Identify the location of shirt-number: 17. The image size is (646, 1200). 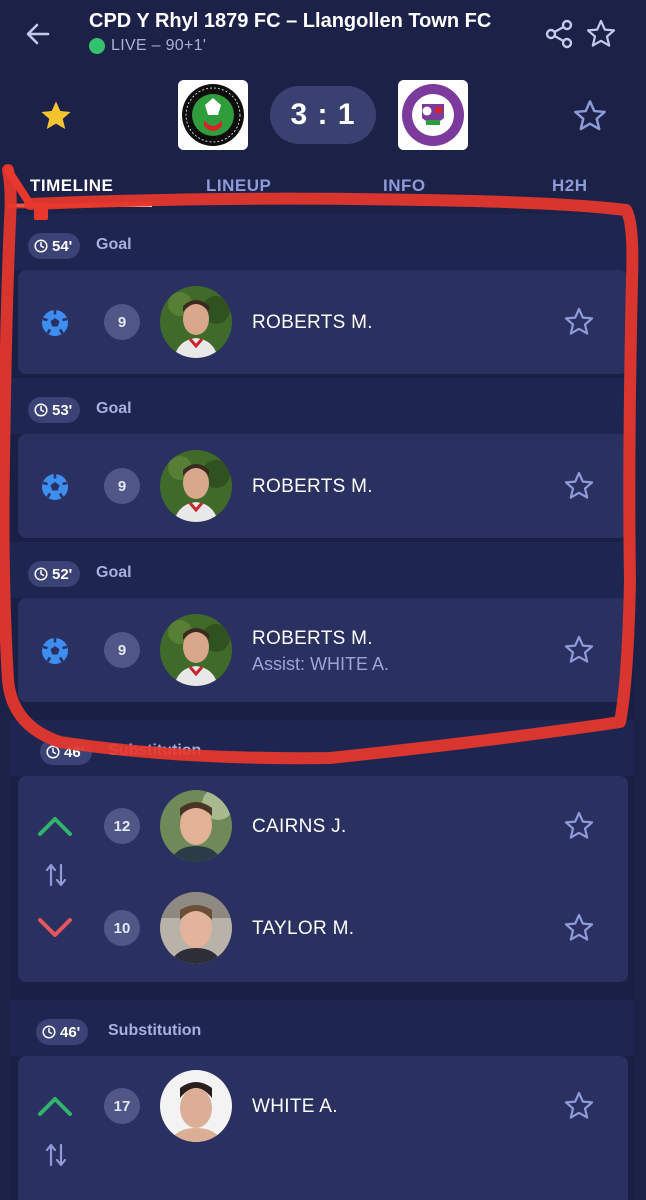
(122, 1106).